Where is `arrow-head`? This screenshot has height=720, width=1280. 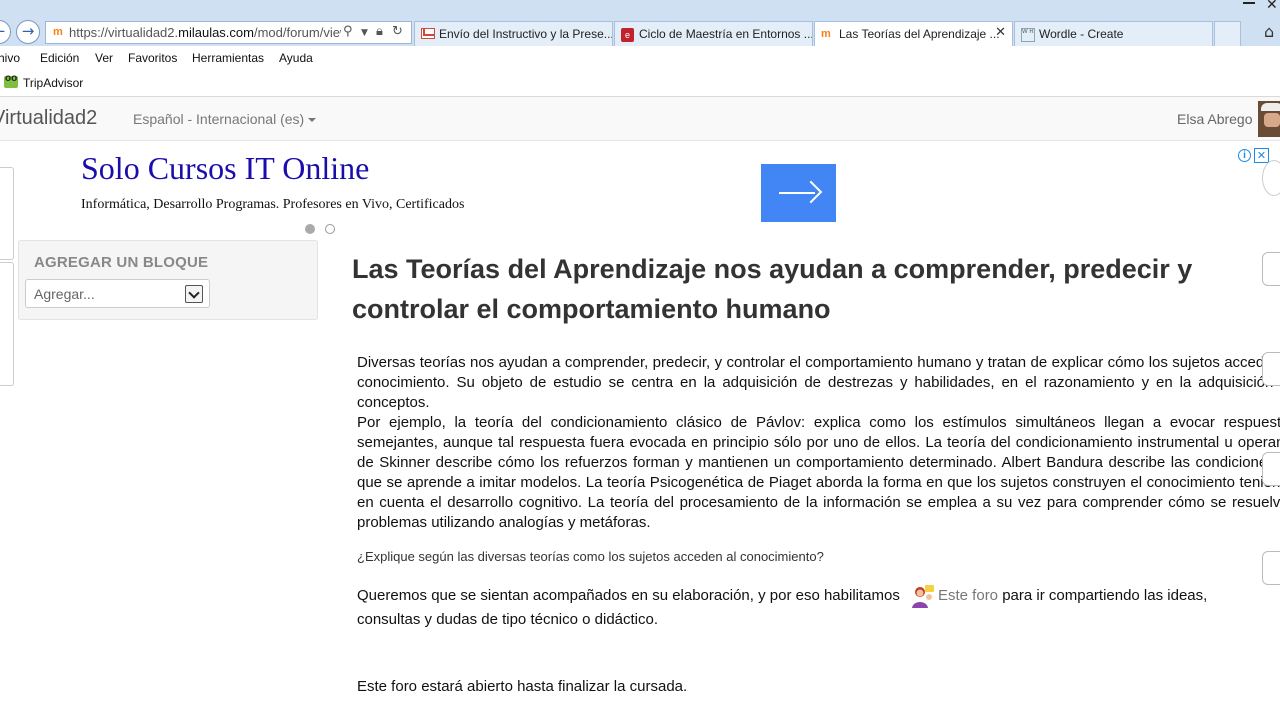 arrow-head is located at coordinates (811, 192).